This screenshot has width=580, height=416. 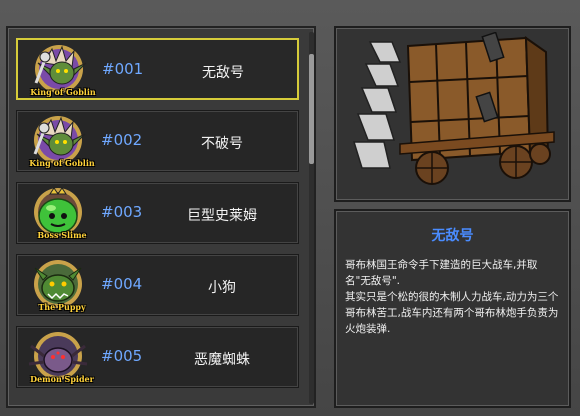 I want to click on portrait-label: Boss Slime, so click(x=62, y=235).